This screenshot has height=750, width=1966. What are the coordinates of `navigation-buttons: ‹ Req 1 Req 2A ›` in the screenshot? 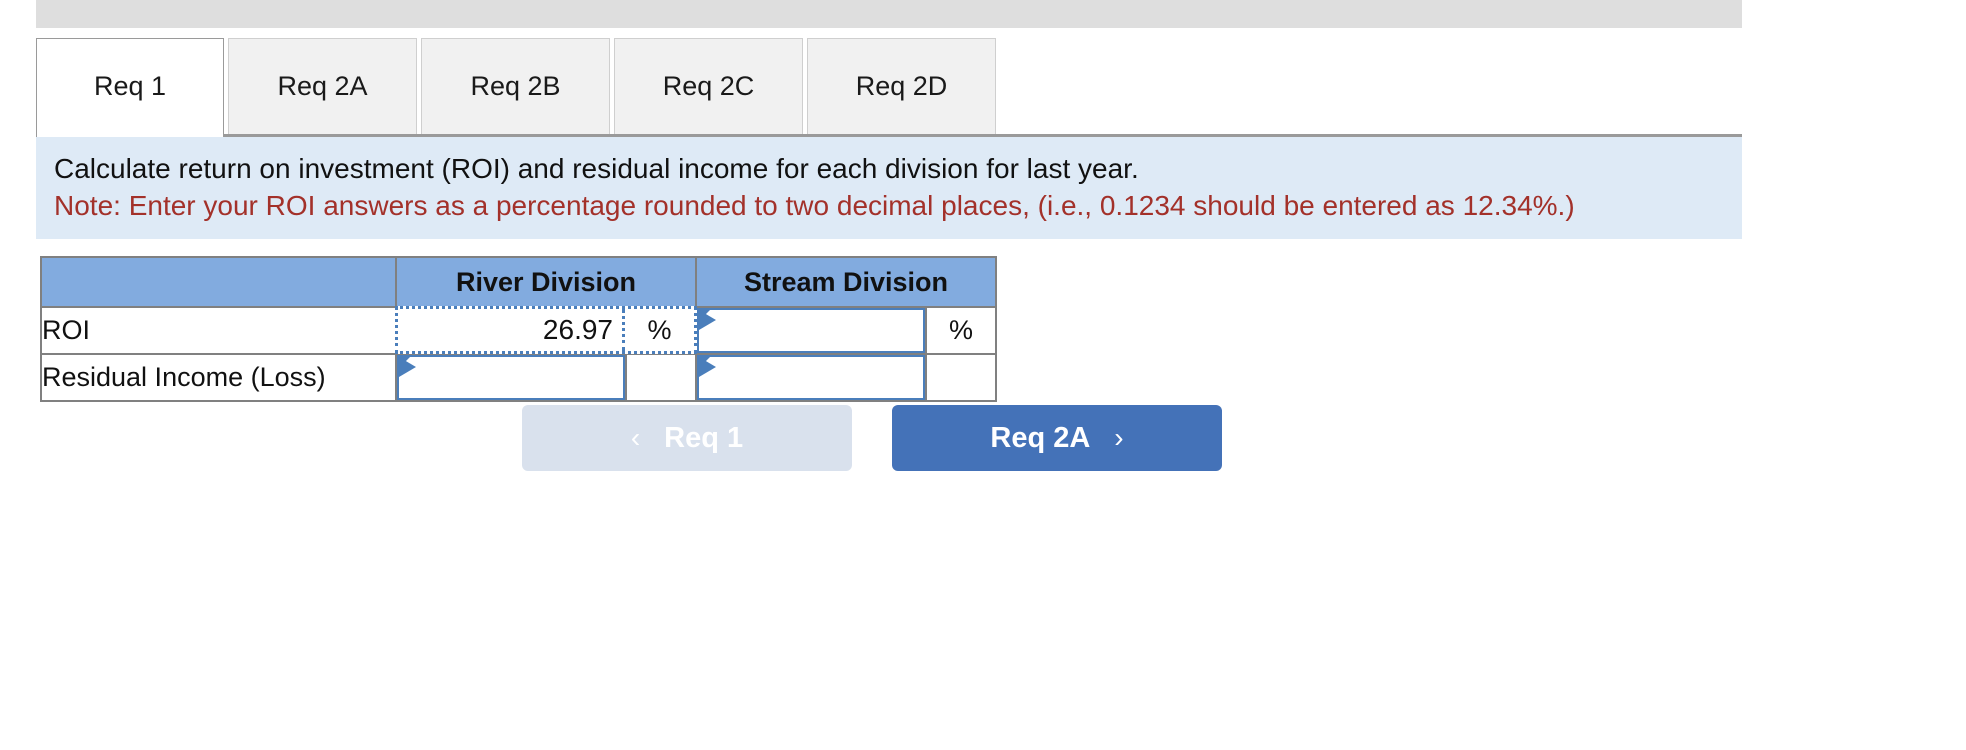 It's located at (872, 438).